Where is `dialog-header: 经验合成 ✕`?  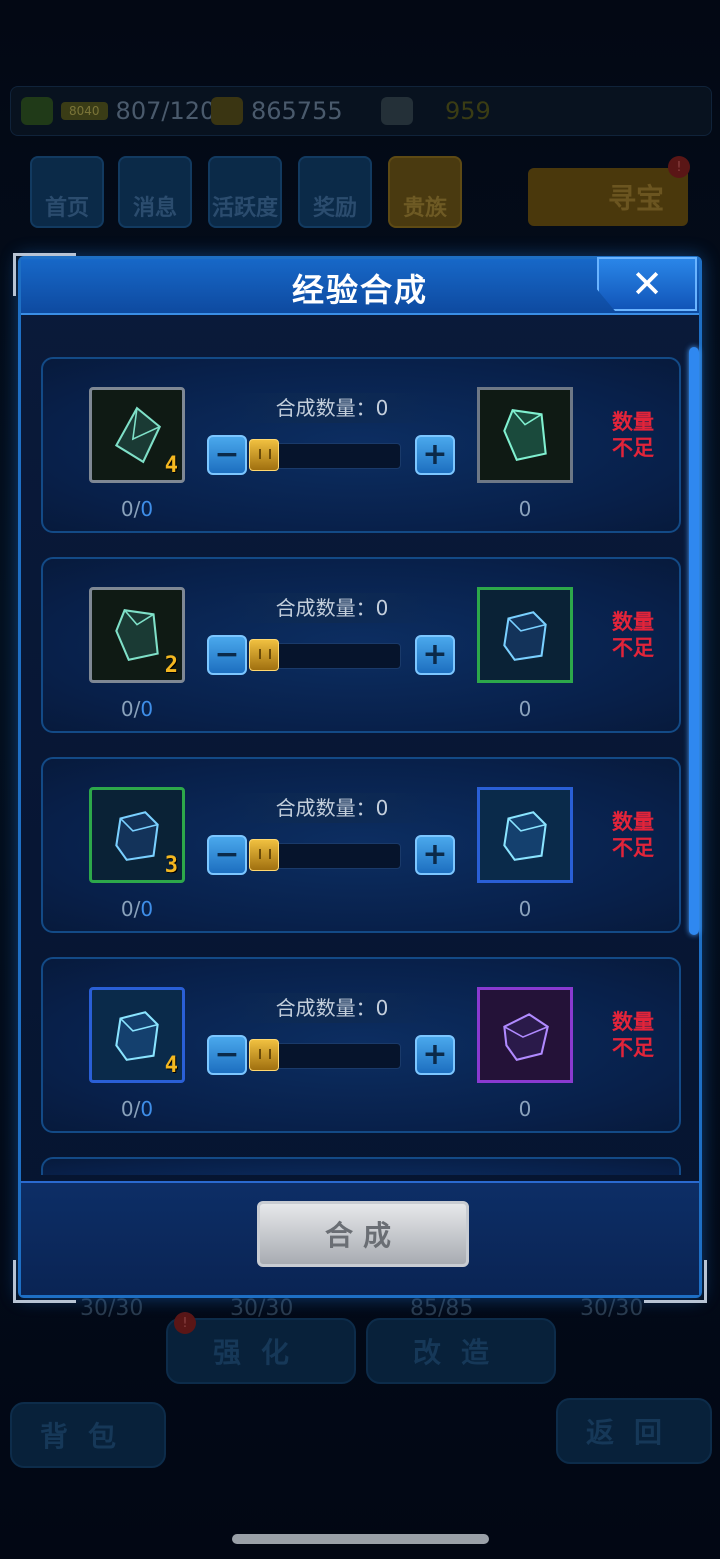 dialog-header: 经验合成 ✕ is located at coordinates (360, 286).